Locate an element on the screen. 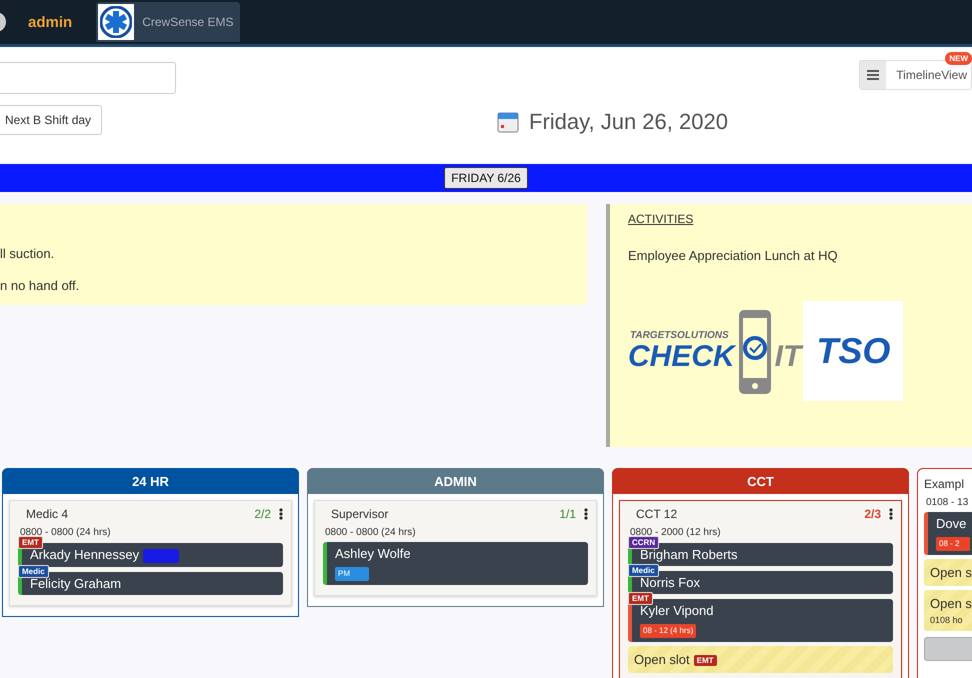 The image size is (972, 678). note-text: n no hand off. is located at coordinates (40, 285).